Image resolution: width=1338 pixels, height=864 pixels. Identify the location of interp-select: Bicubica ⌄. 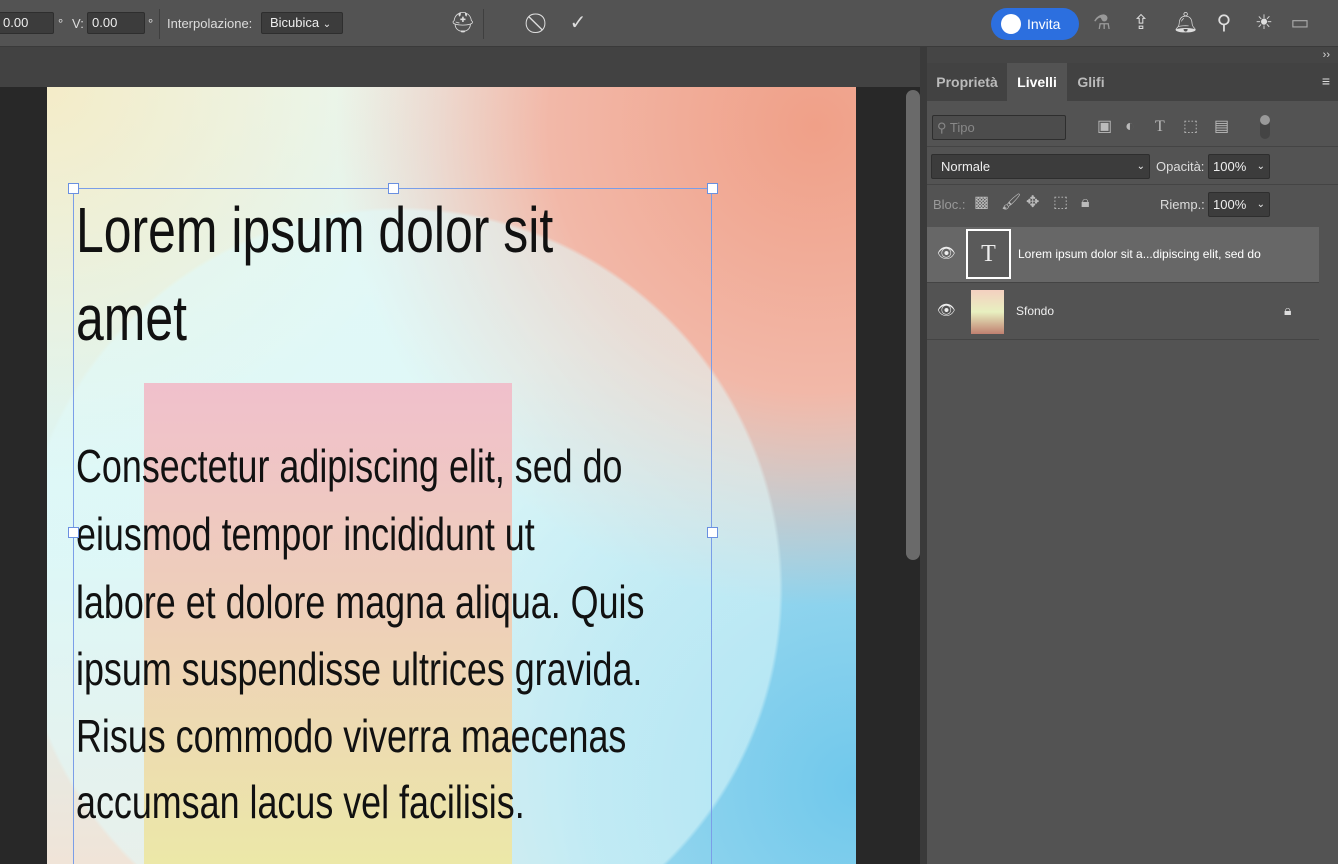
(302, 23).